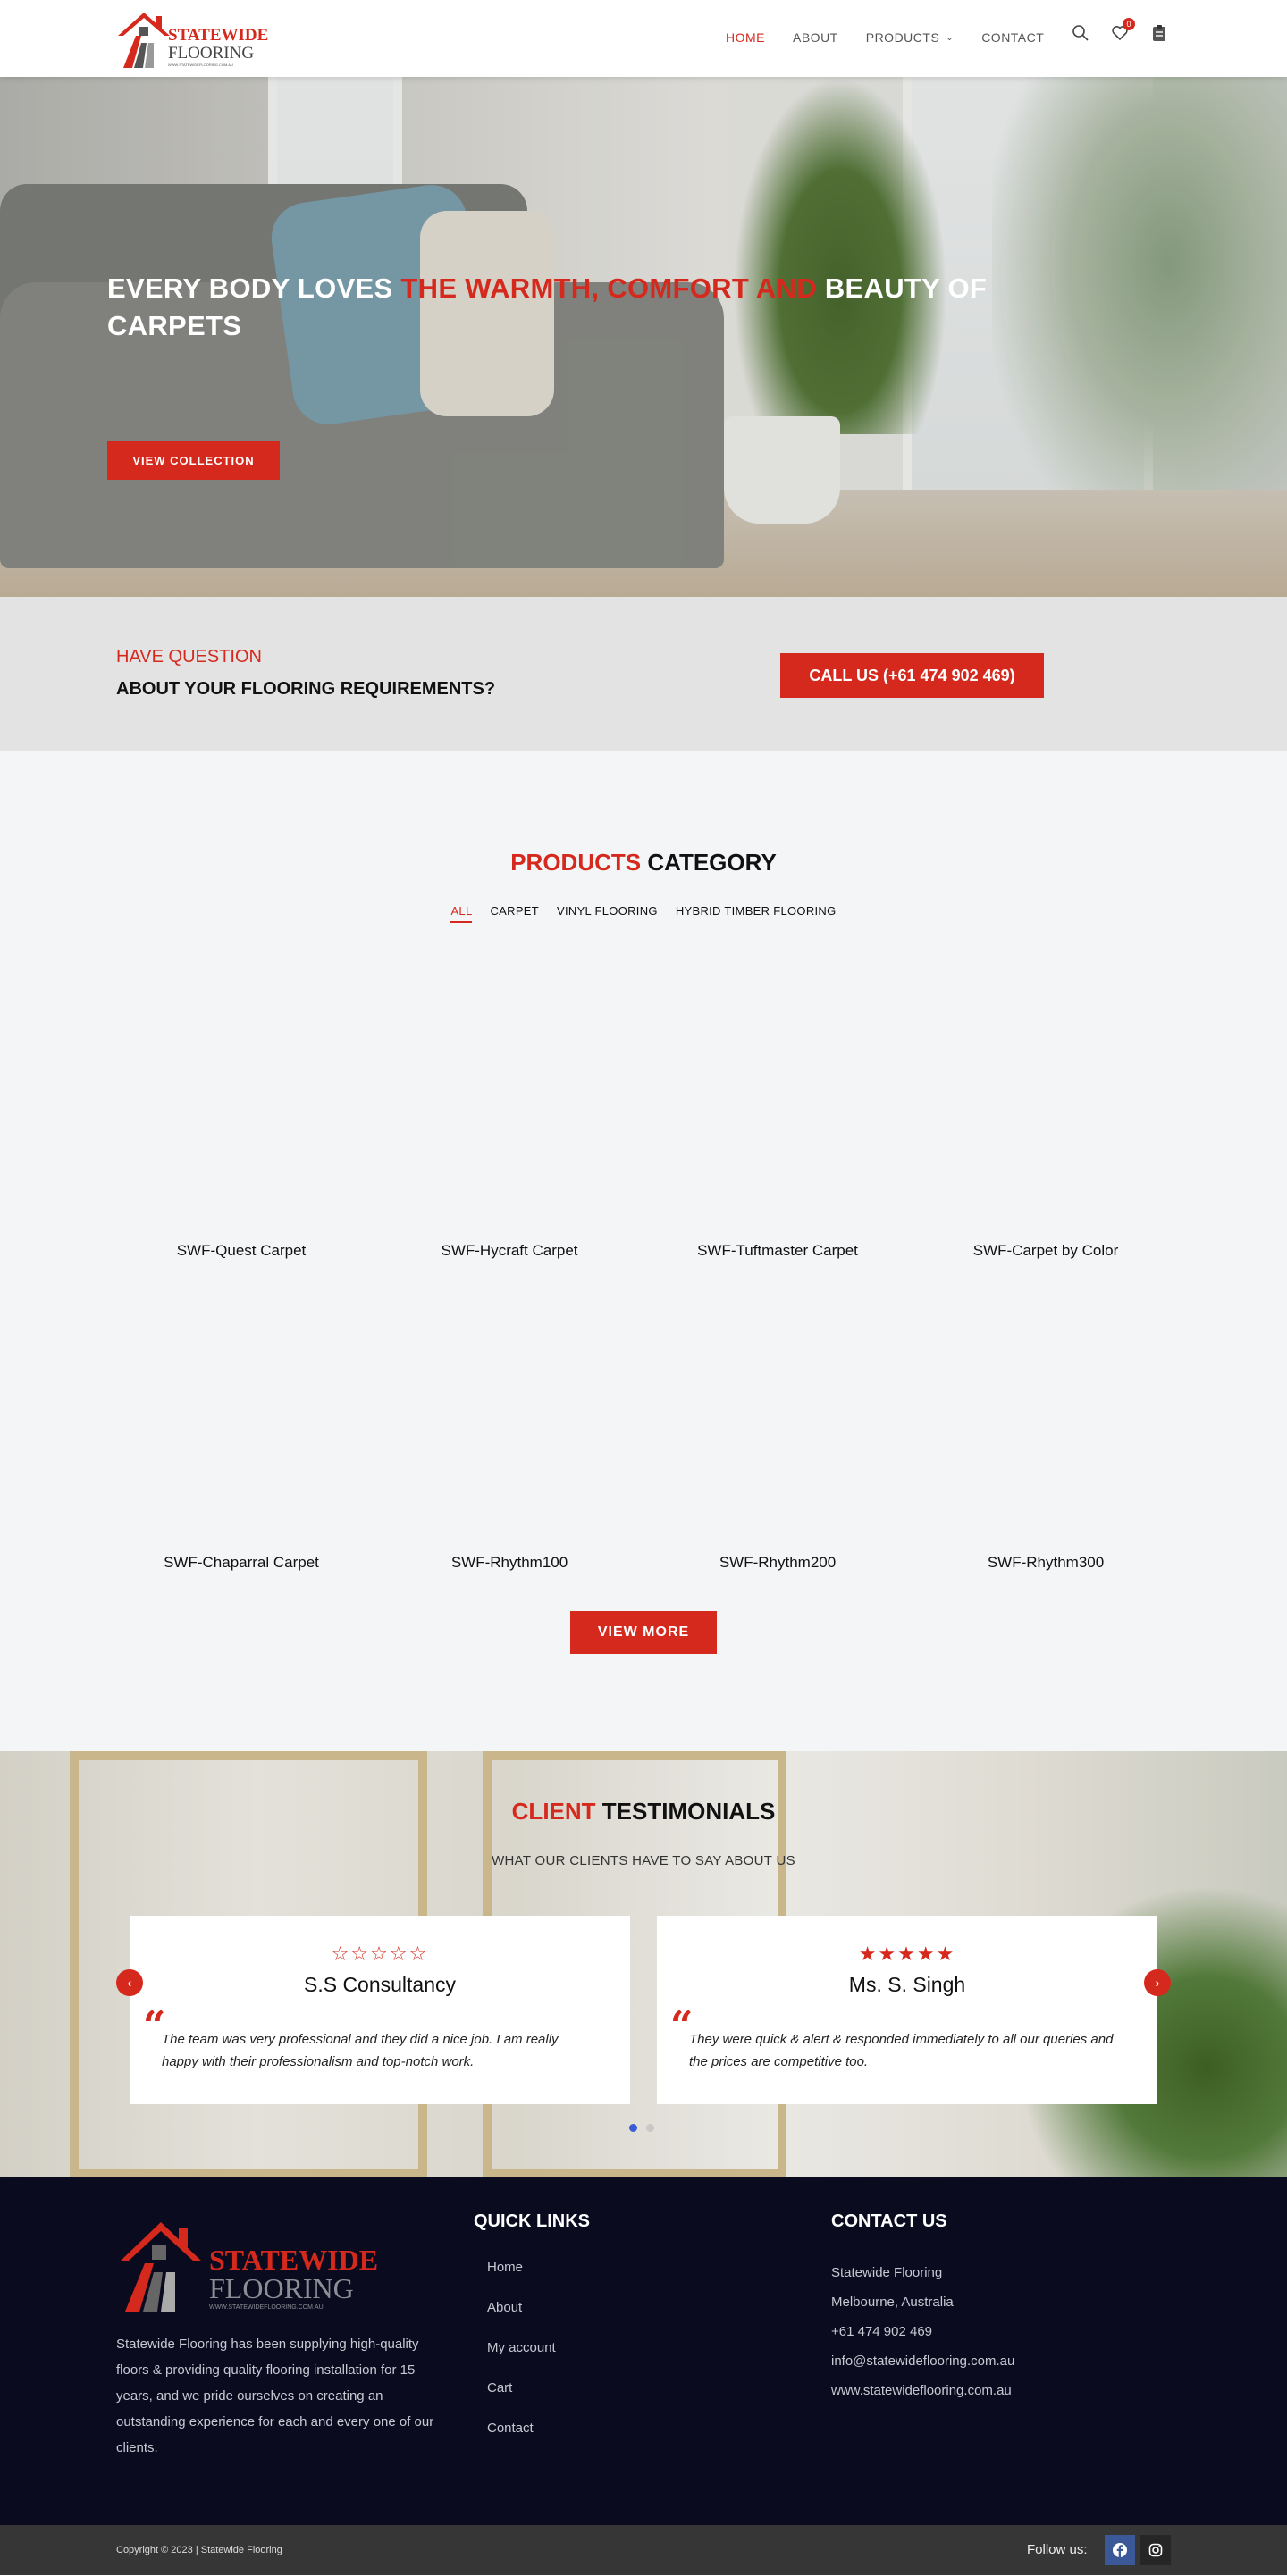 The image size is (1287, 2576). Describe the element at coordinates (907, 1985) in the screenshot. I see `testimonial-author: Ms. S. Singh` at that location.